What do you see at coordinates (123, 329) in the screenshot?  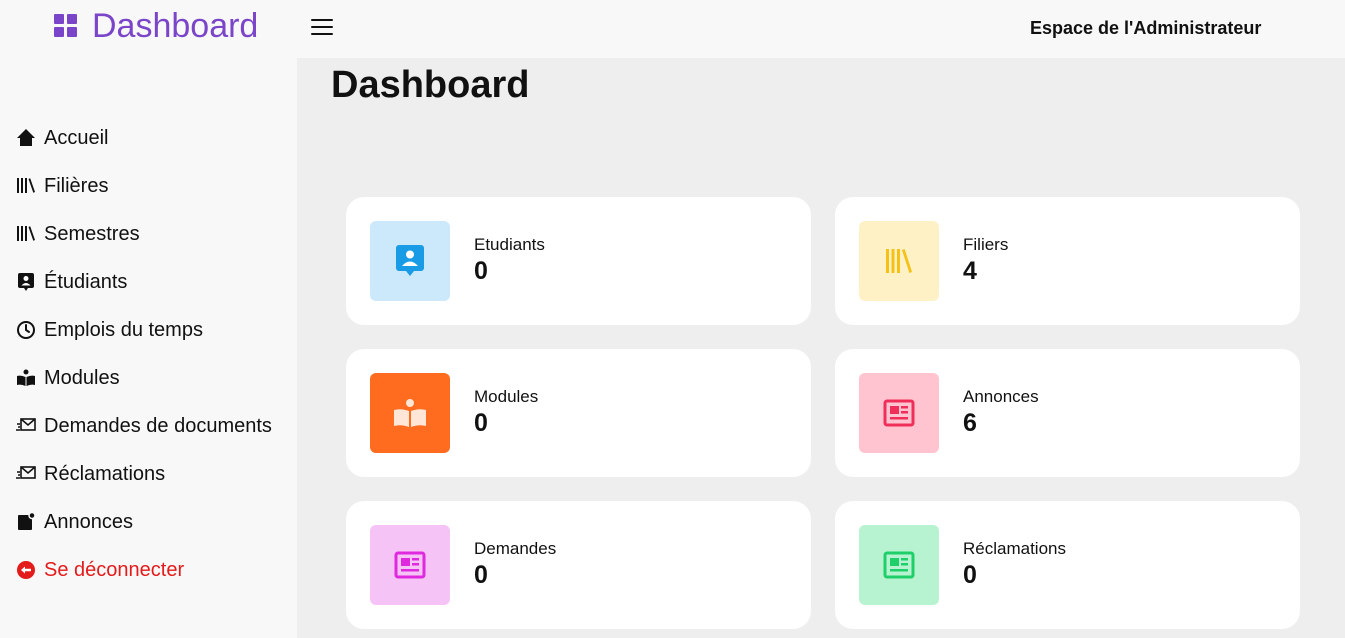 I see `sidebar-item-label: Emplois du temps` at bounding box center [123, 329].